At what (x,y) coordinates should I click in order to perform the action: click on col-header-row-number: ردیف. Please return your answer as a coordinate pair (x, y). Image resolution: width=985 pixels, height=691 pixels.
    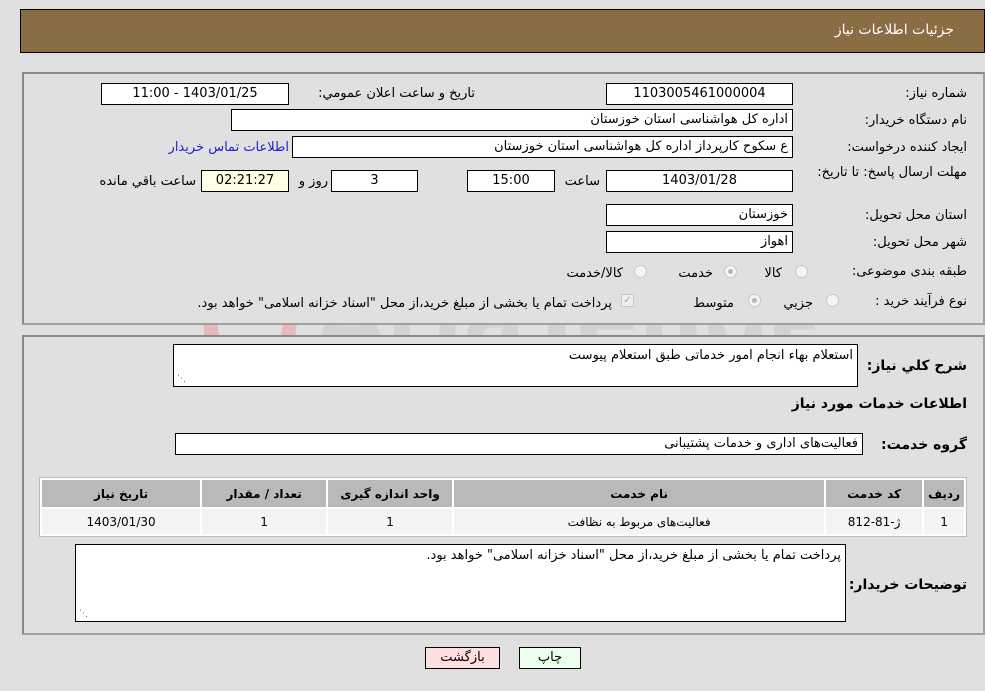
    Looking at the image, I should click on (944, 493).